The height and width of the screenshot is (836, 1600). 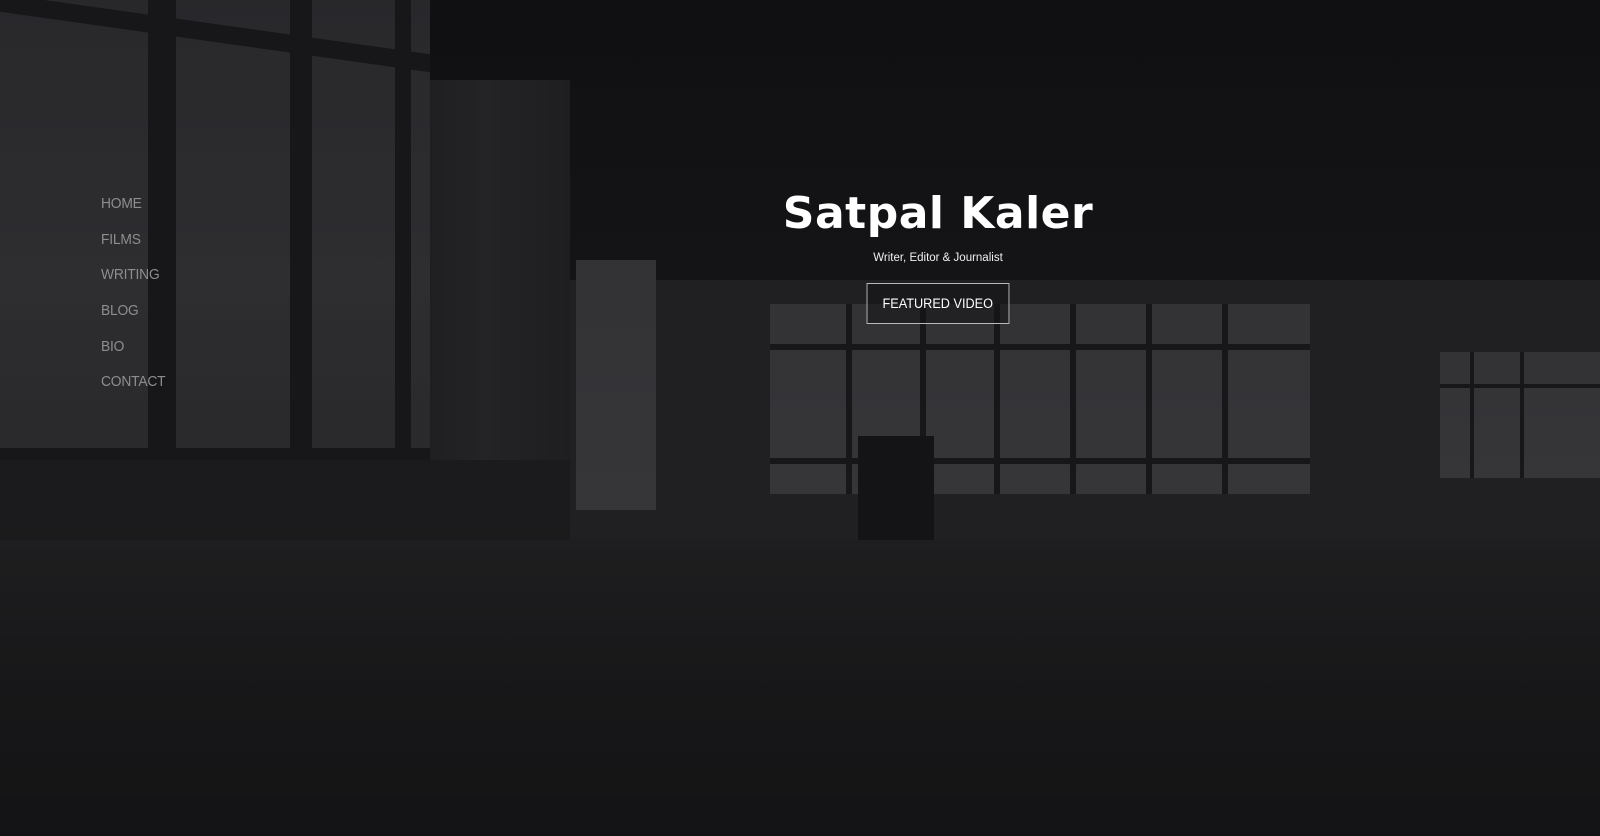 I want to click on nav-item-contact: CONTACT, so click(x=133, y=382).